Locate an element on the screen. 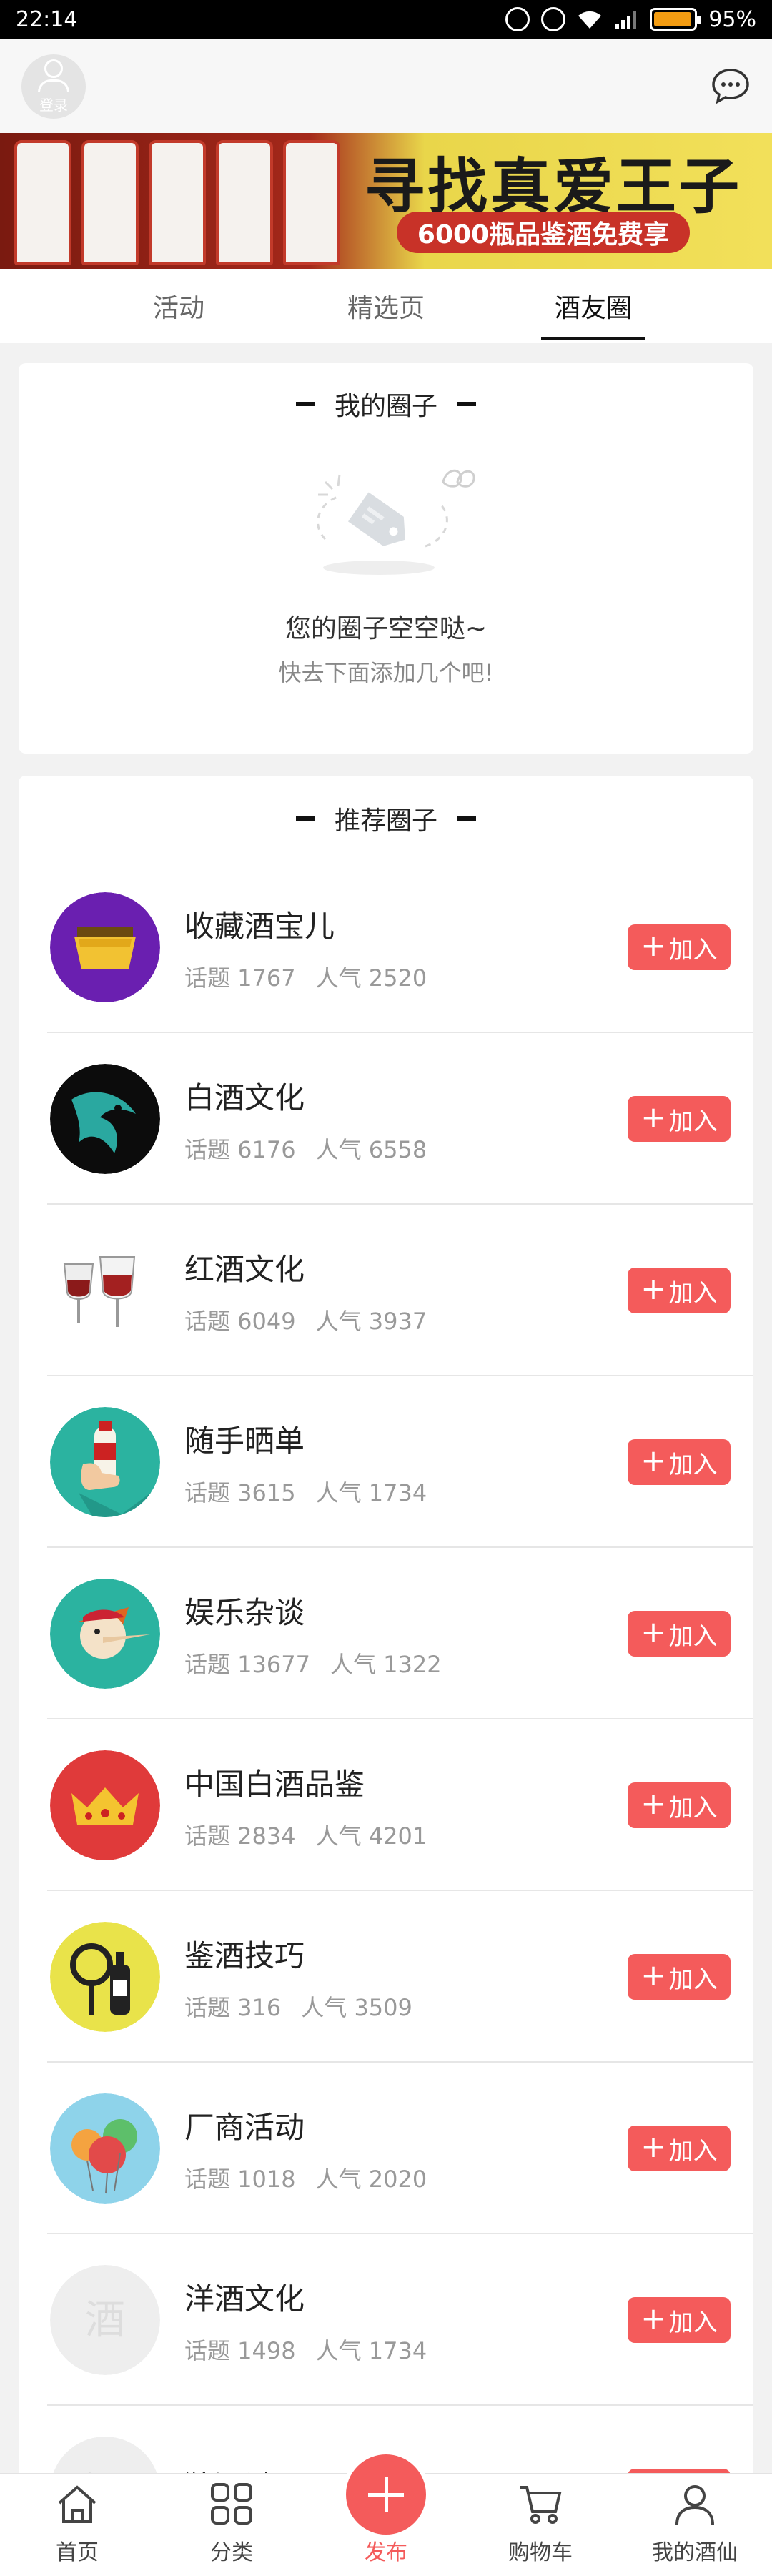 This screenshot has height=2576, width=772. recommended-header: 推荐圈子 is located at coordinates (386, 819).